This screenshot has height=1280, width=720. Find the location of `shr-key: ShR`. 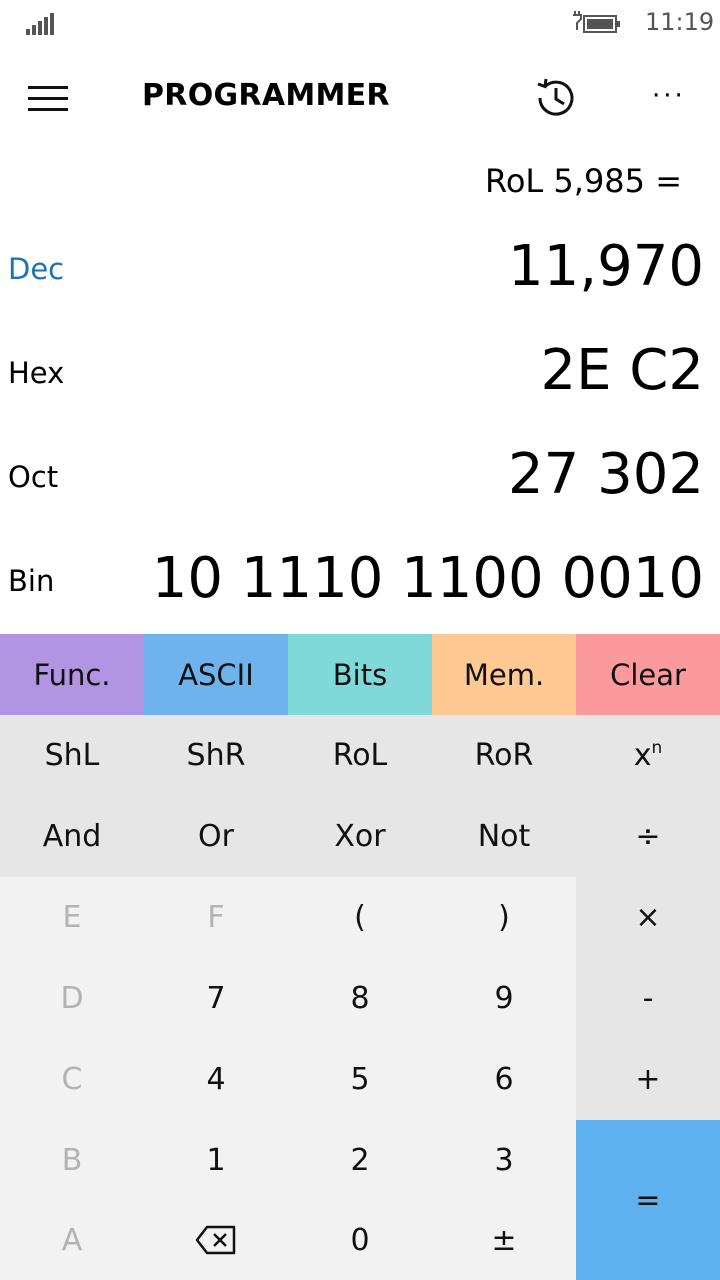

shr-key: ShR is located at coordinates (216, 755).